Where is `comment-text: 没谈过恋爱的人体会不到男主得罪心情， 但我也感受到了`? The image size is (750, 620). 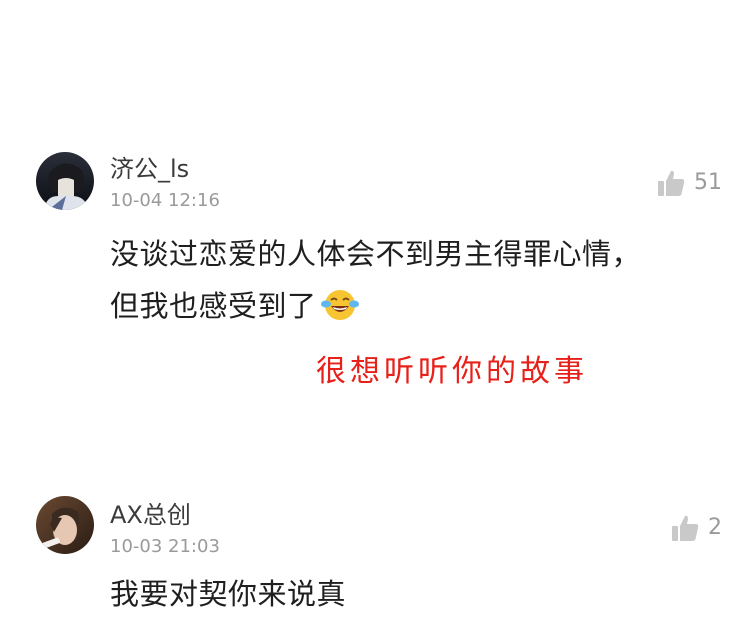
comment-text: 没谈过恋爱的人体会不到男主得罪心情， 但我也感受到了 is located at coordinates (420, 283).